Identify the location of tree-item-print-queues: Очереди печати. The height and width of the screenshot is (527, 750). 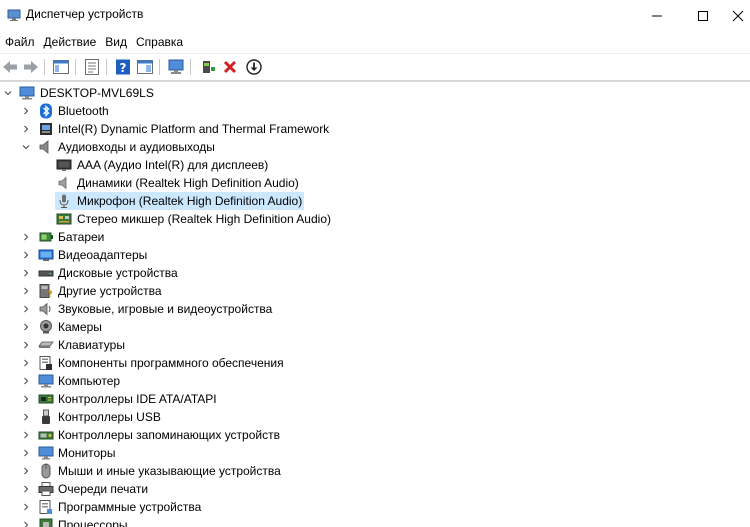
(375, 489).